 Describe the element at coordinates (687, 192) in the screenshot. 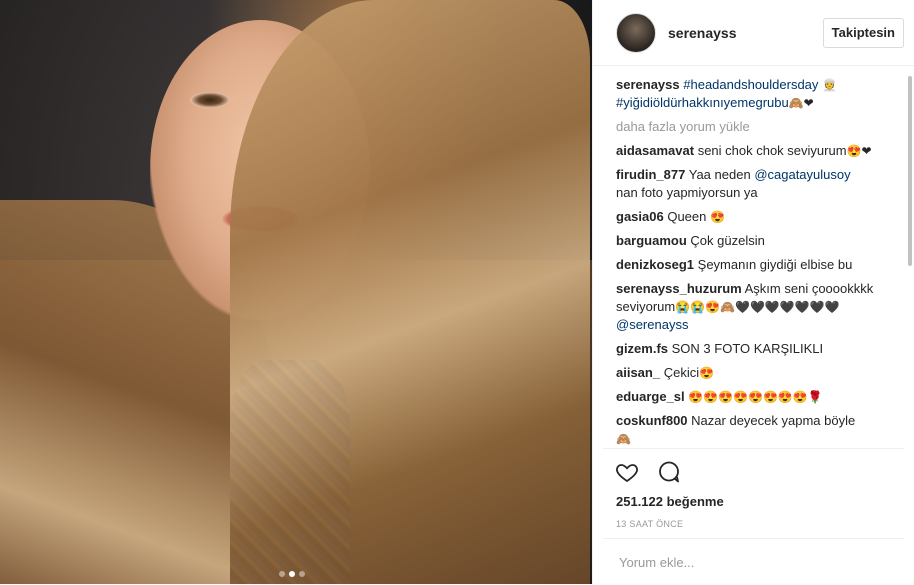

I see `comment-text: nan foto yapmiyorsun ya` at that location.